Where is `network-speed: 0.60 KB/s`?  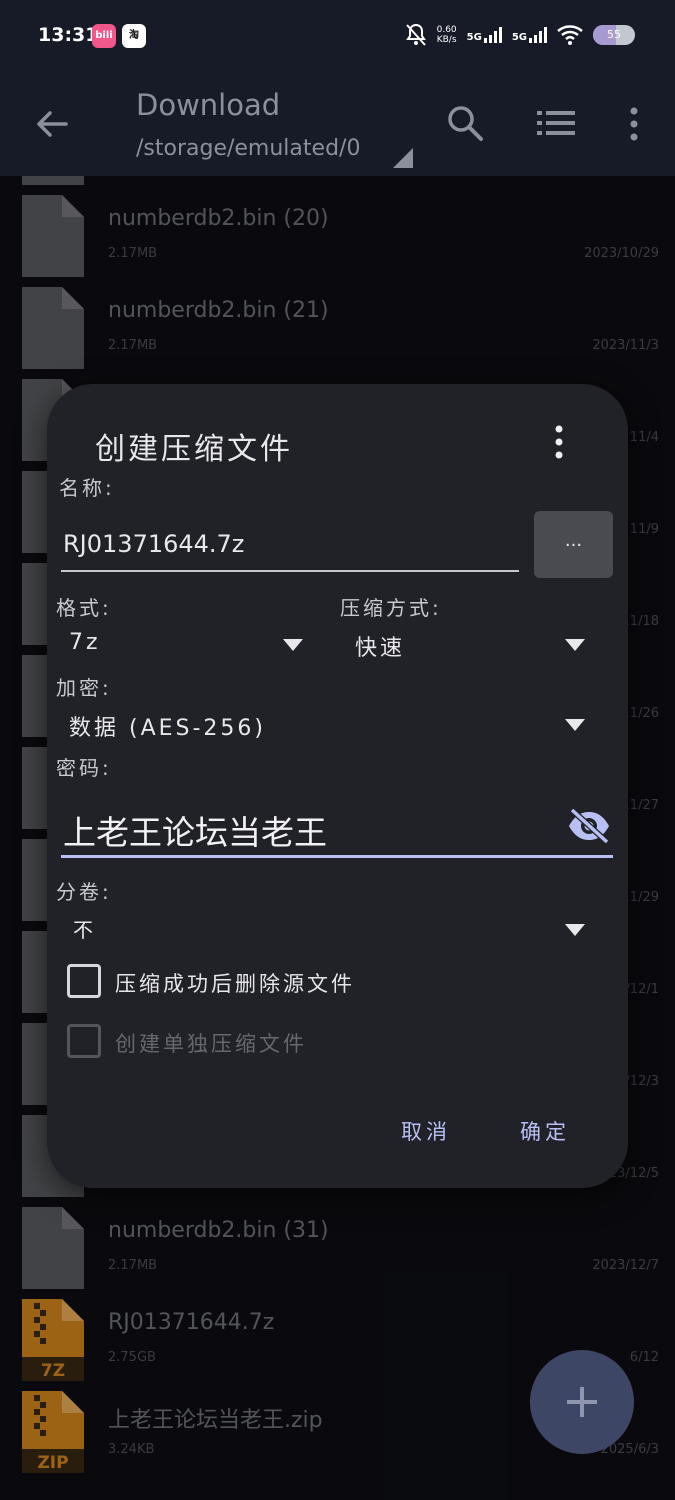 network-speed: 0.60 KB/s is located at coordinates (447, 35).